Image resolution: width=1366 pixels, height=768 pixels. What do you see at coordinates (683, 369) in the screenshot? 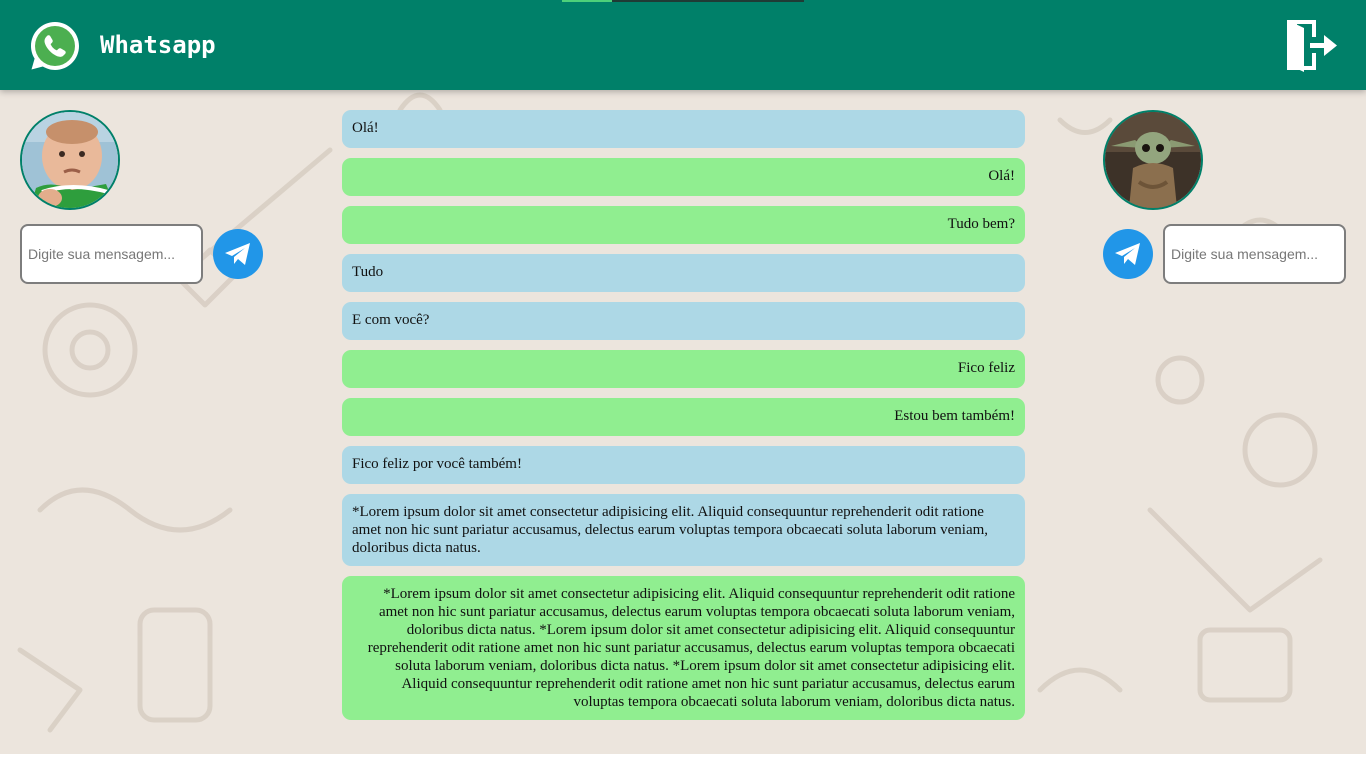
I see `message-bubble-sent: Fico feliz` at bounding box center [683, 369].